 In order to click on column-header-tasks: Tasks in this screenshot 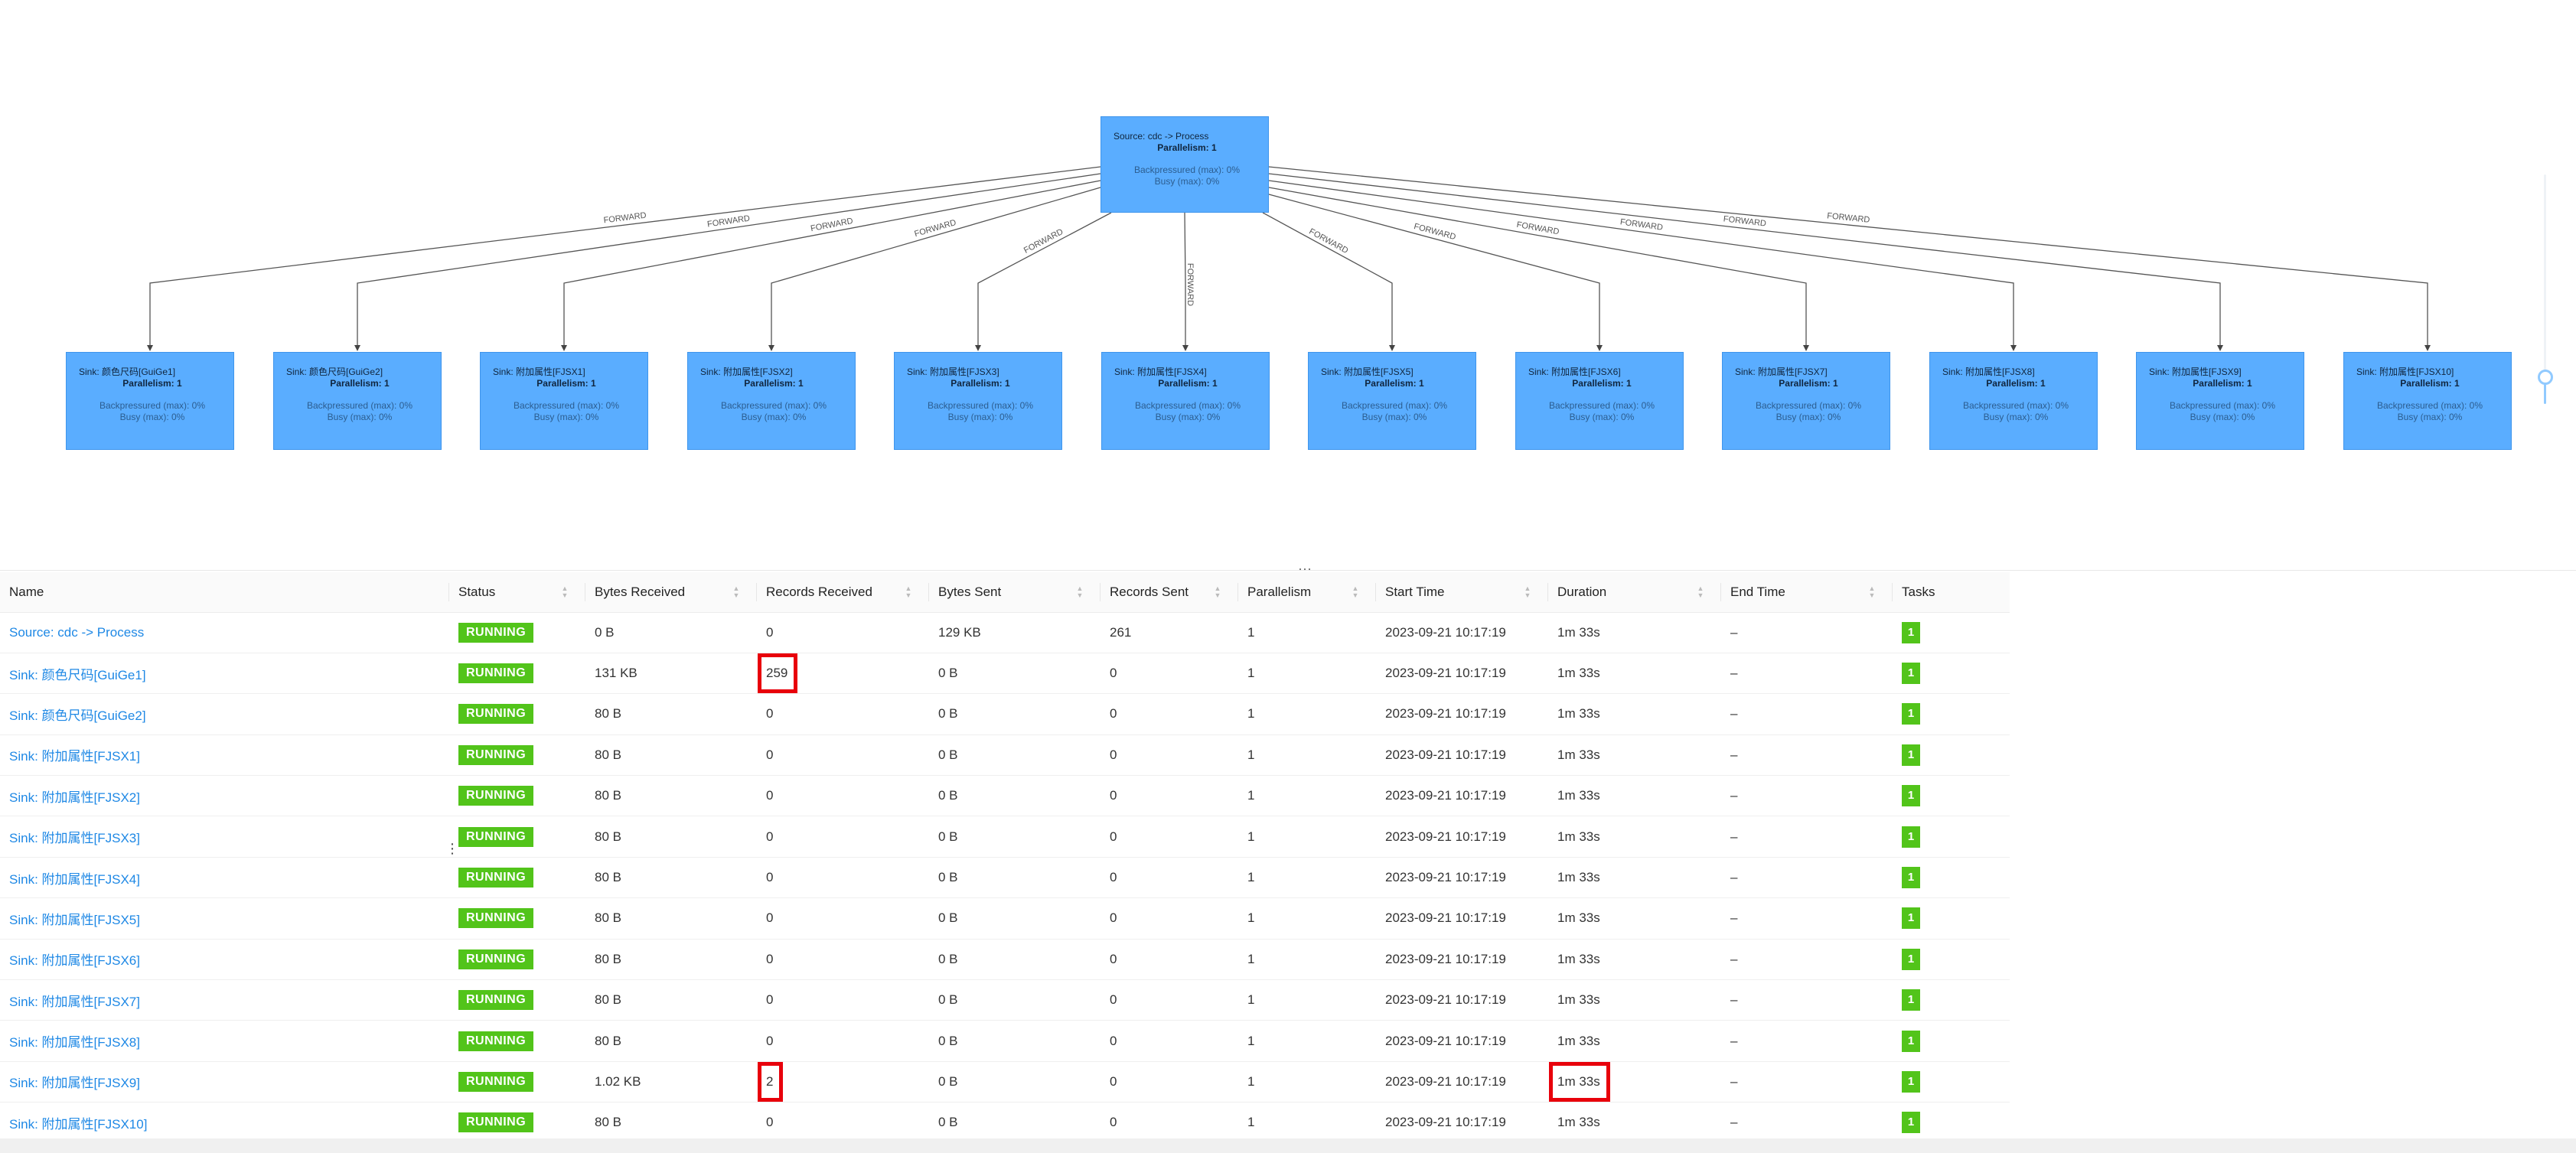, I will do `click(1952, 592)`.